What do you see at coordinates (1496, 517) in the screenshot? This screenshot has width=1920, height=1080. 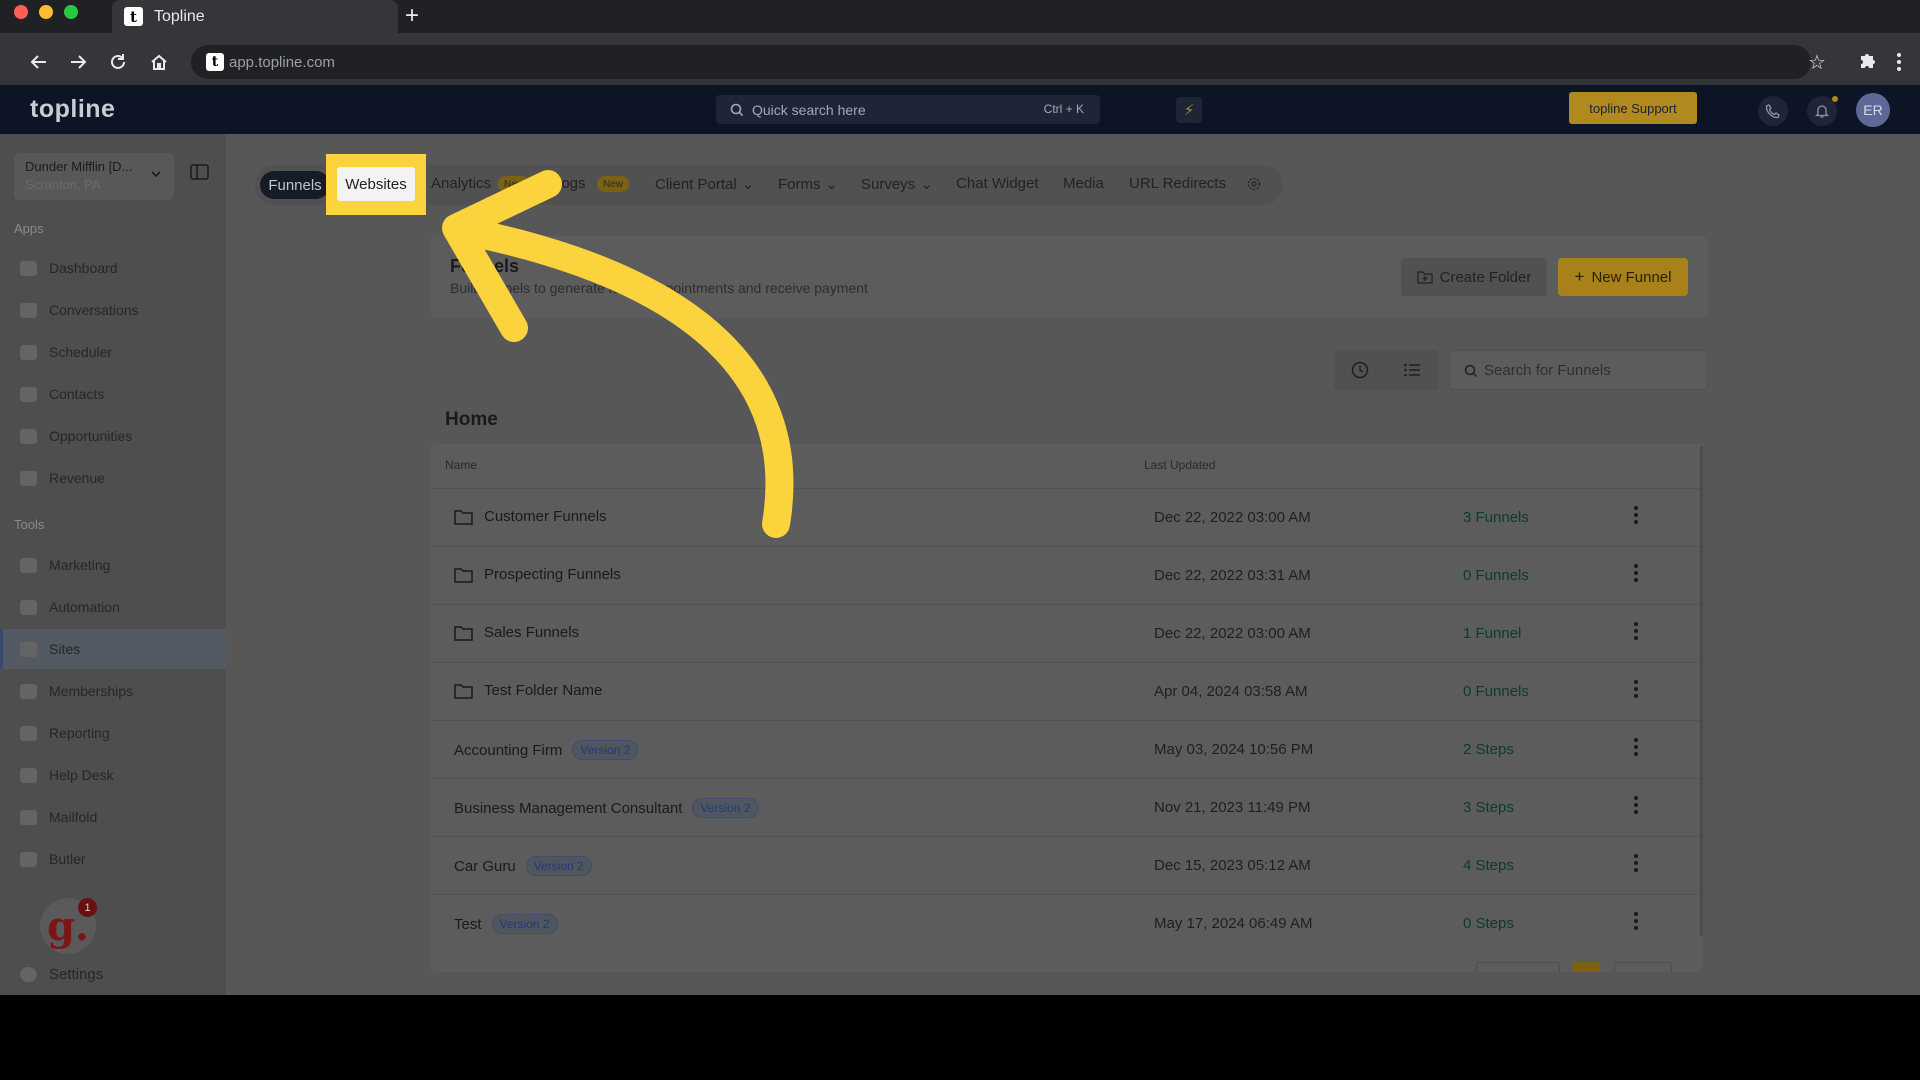 I see `row-count-link: 3 Funnels` at bounding box center [1496, 517].